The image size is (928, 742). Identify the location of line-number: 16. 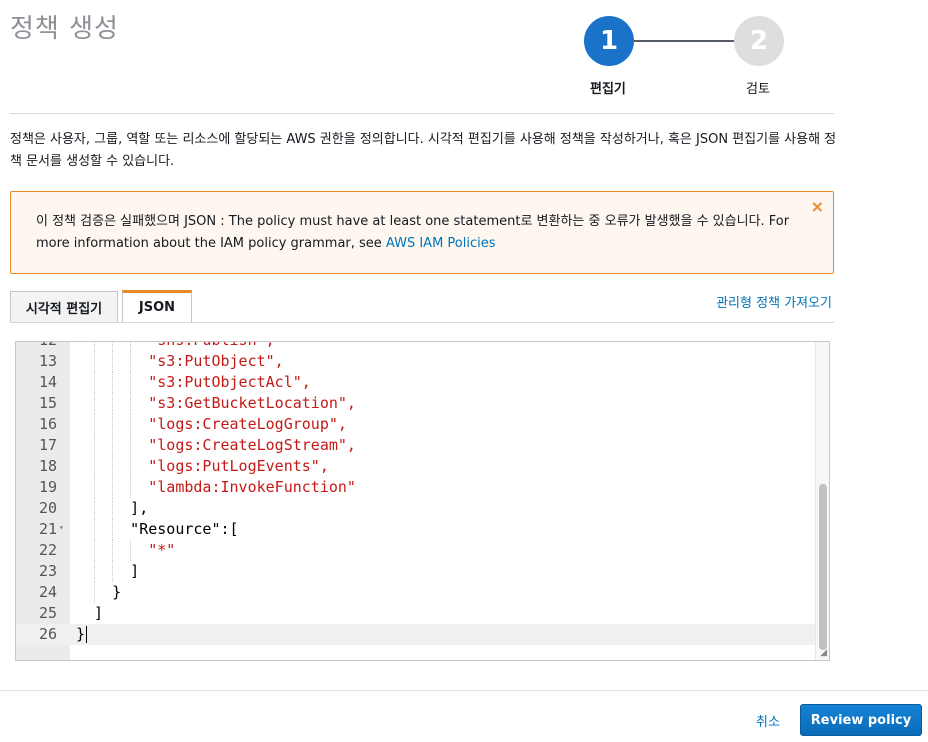
(47, 424).